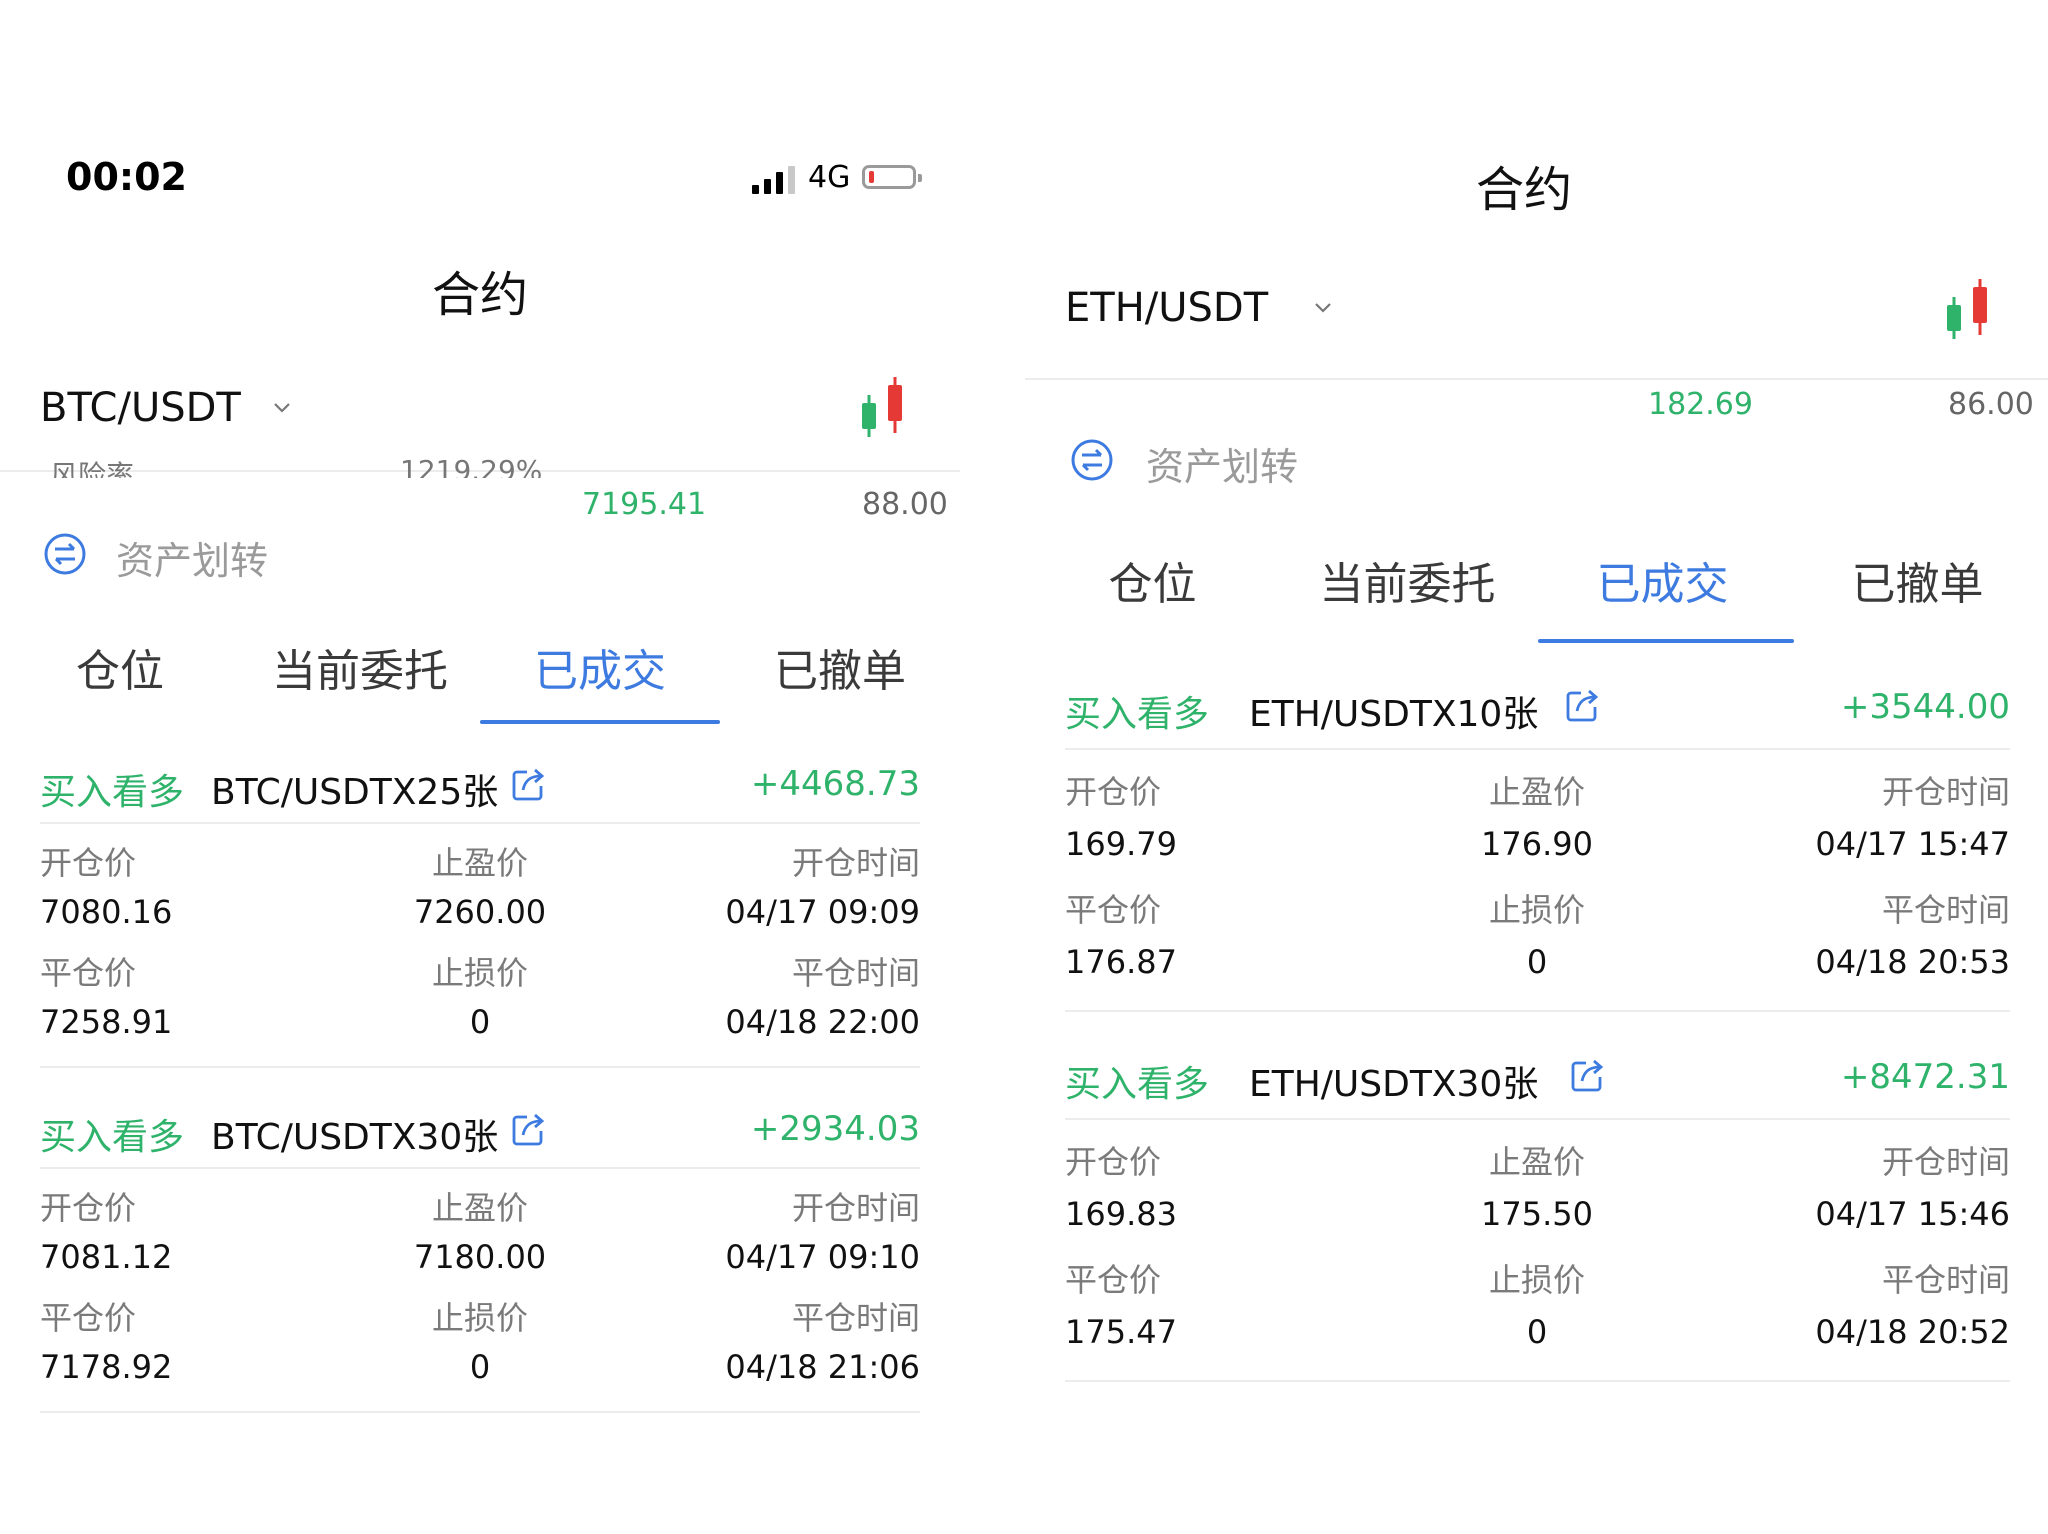 This screenshot has height=1534, width=2048. What do you see at coordinates (1991, 404) in the screenshot?
I see `stat-gray-value: 86.00` at bounding box center [1991, 404].